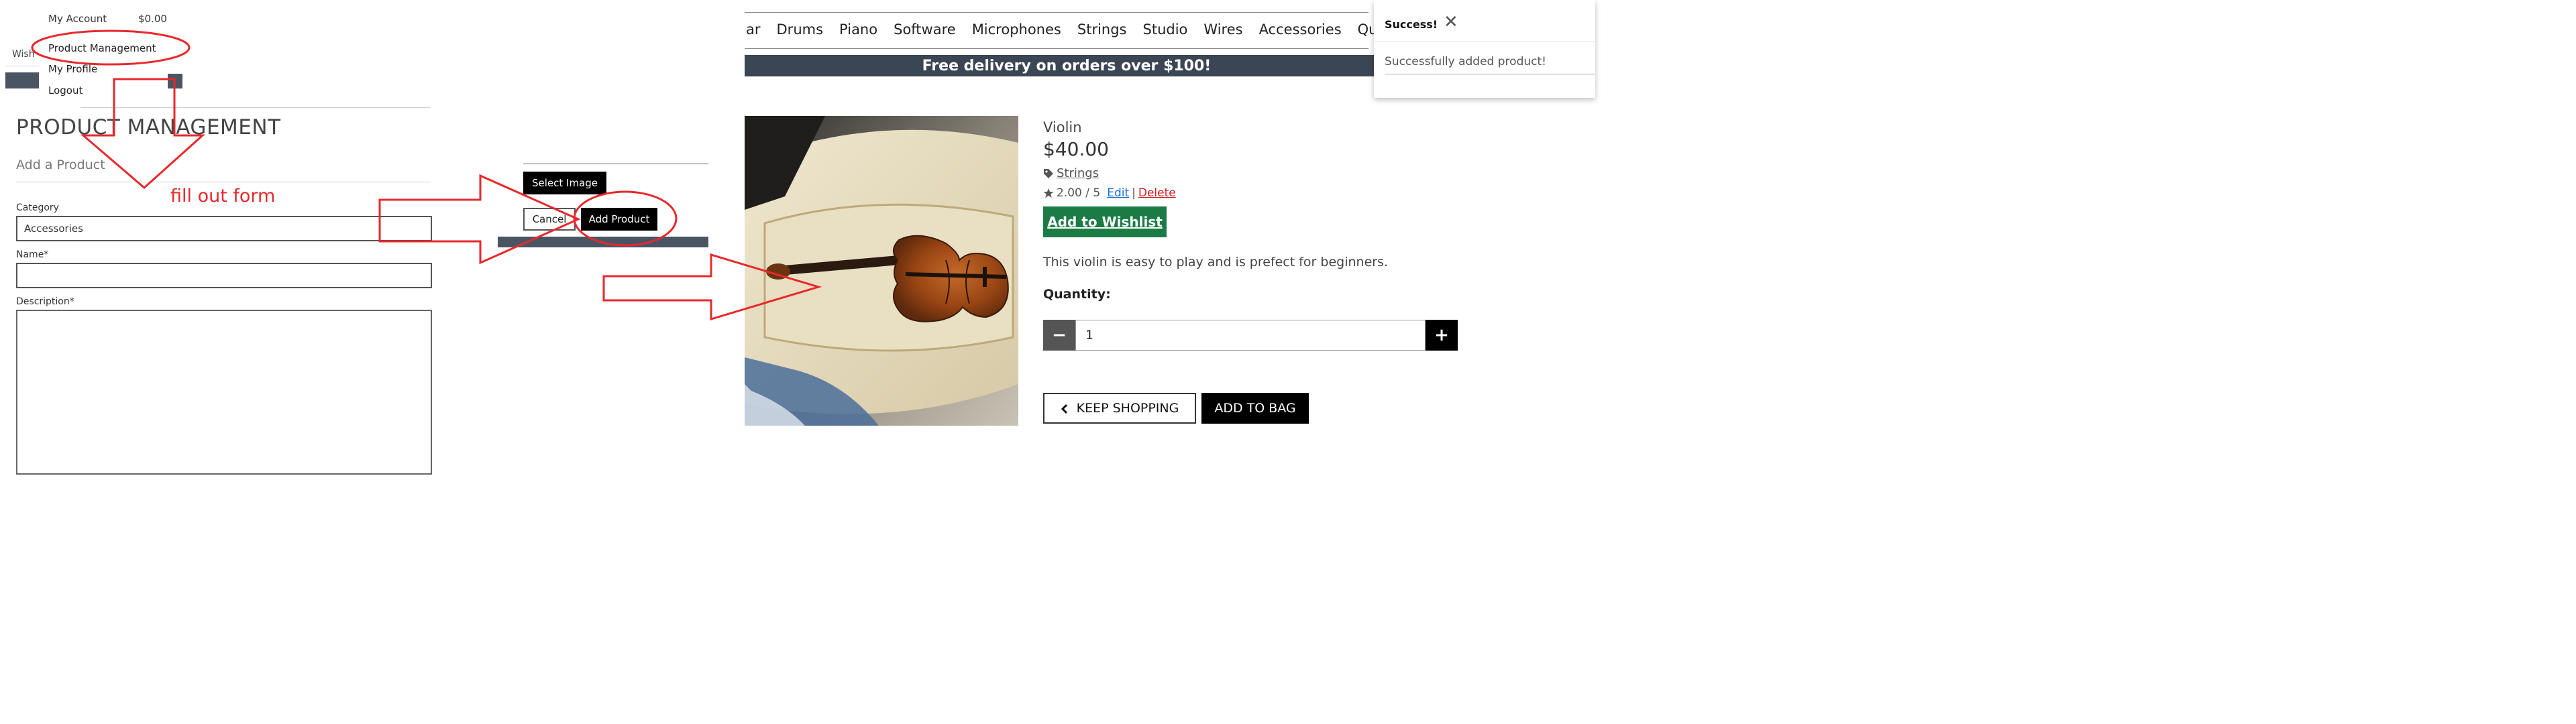 The width and height of the screenshot is (2576, 724). Describe the element at coordinates (148, 127) in the screenshot. I see `page-title: PRODUCT MANAGEMENT` at that location.